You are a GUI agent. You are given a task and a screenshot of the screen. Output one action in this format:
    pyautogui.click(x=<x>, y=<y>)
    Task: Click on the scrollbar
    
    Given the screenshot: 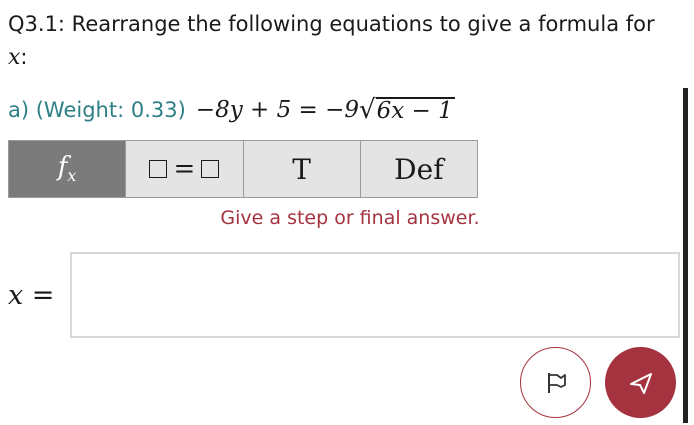 What is the action you would take?
    pyautogui.click(x=685, y=255)
    